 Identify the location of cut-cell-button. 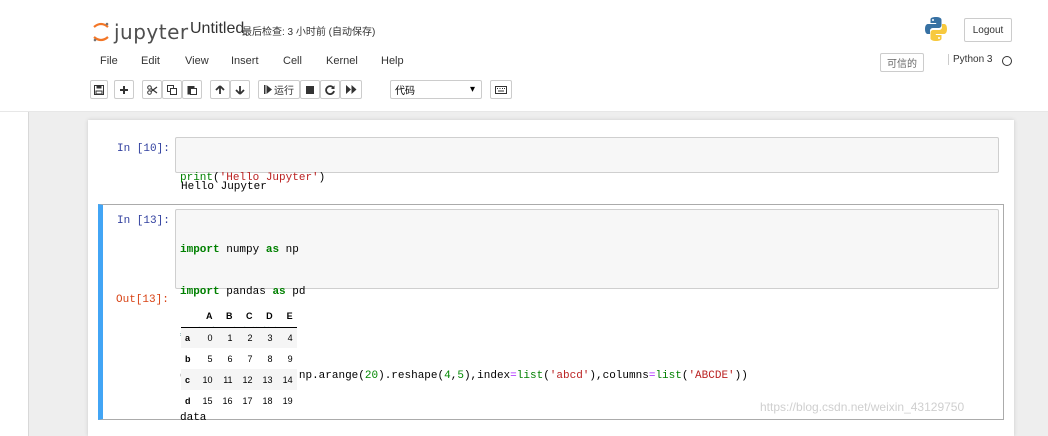
(152, 89).